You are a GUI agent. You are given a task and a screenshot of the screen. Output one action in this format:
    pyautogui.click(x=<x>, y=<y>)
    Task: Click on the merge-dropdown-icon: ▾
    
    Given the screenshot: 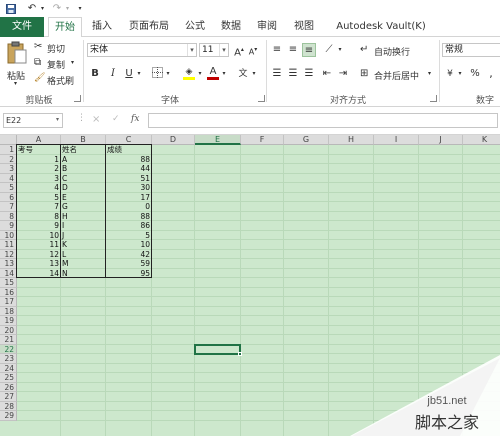 What is the action you would take?
    pyautogui.click(x=429, y=73)
    